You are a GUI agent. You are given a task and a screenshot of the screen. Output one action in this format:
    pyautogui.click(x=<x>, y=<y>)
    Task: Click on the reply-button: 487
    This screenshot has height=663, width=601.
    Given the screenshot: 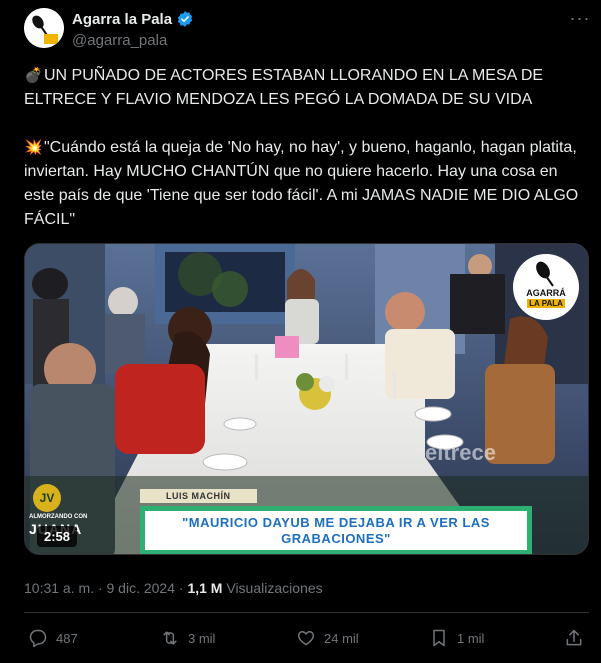 What is the action you would take?
    pyautogui.click(x=53, y=638)
    